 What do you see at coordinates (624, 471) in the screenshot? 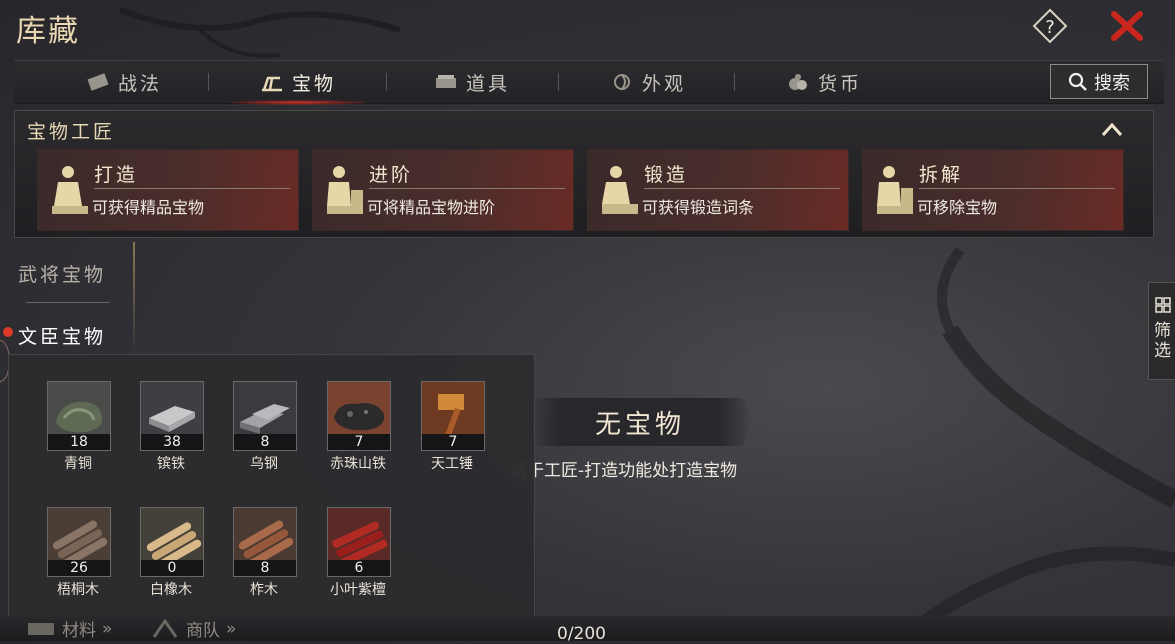
I see `empty-hint: 请于工匠-打造功能处打造宝物` at bounding box center [624, 471].